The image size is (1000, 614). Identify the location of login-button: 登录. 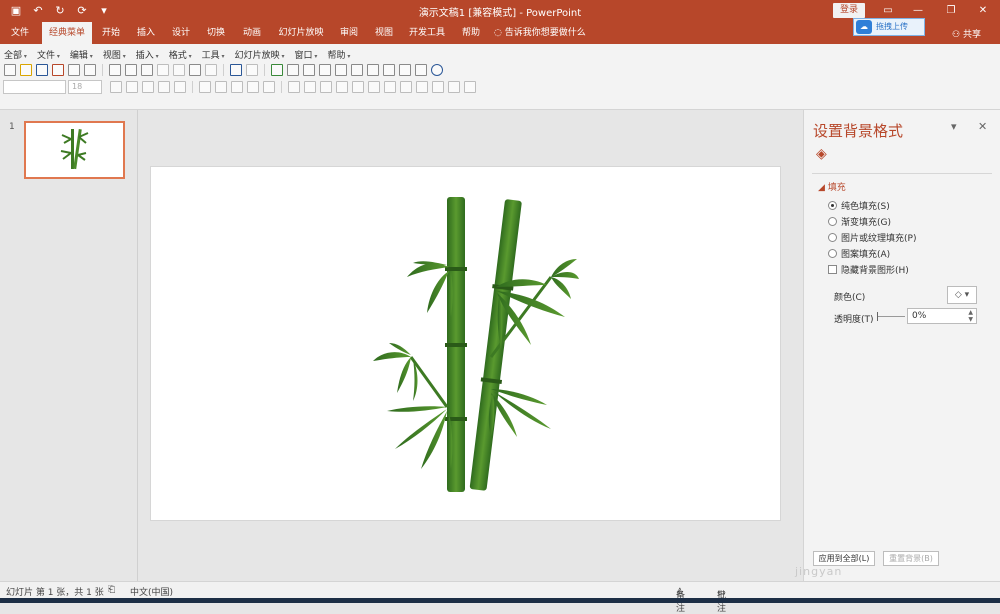
(849, 10).